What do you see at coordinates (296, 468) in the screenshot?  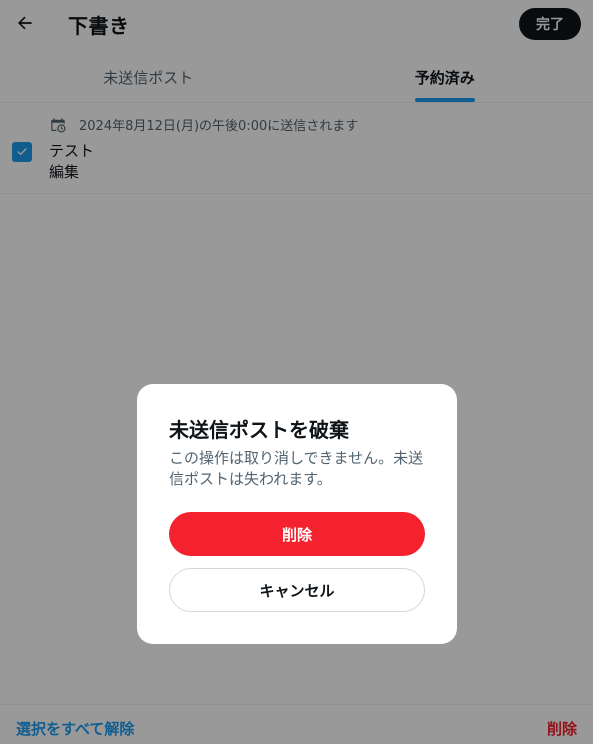 I see `dialog-message: この操作は取り消しできません。未送信ポストは失われます。` at bounding box center [296, 468].